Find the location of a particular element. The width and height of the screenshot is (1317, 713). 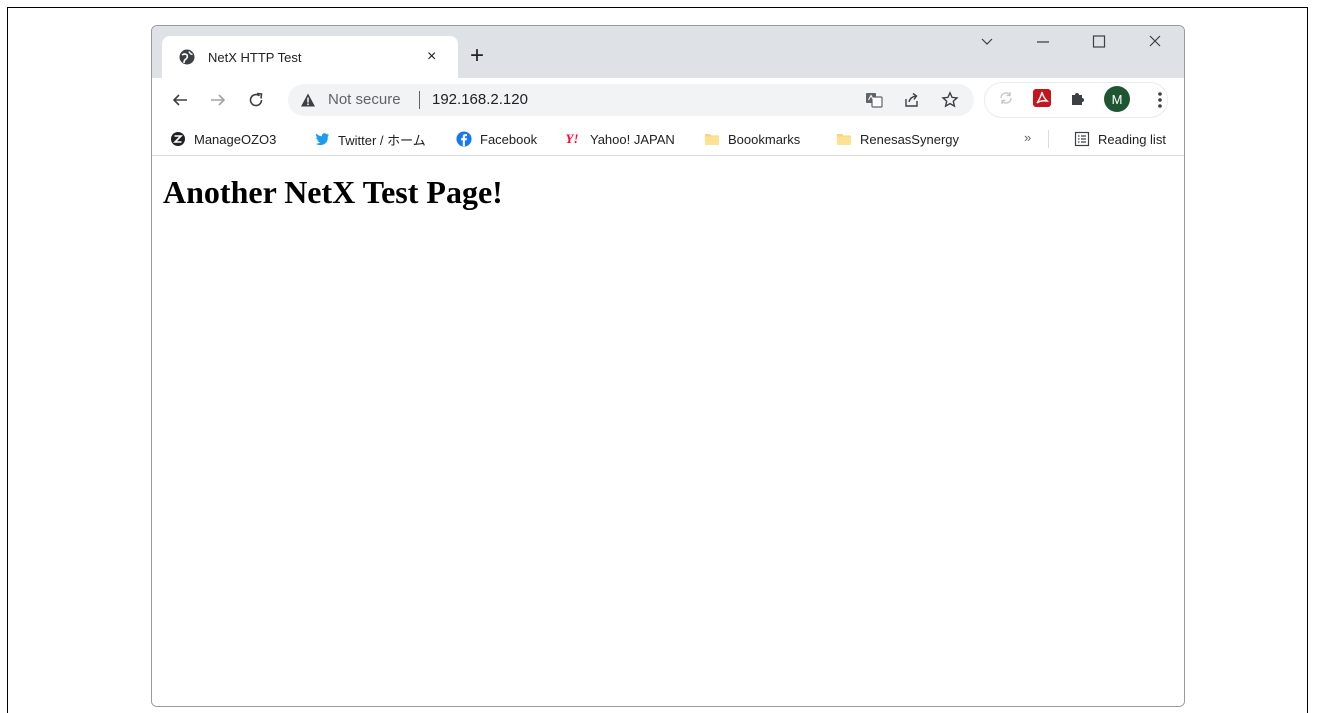

translate-icon is located at coordinates (874, 100).